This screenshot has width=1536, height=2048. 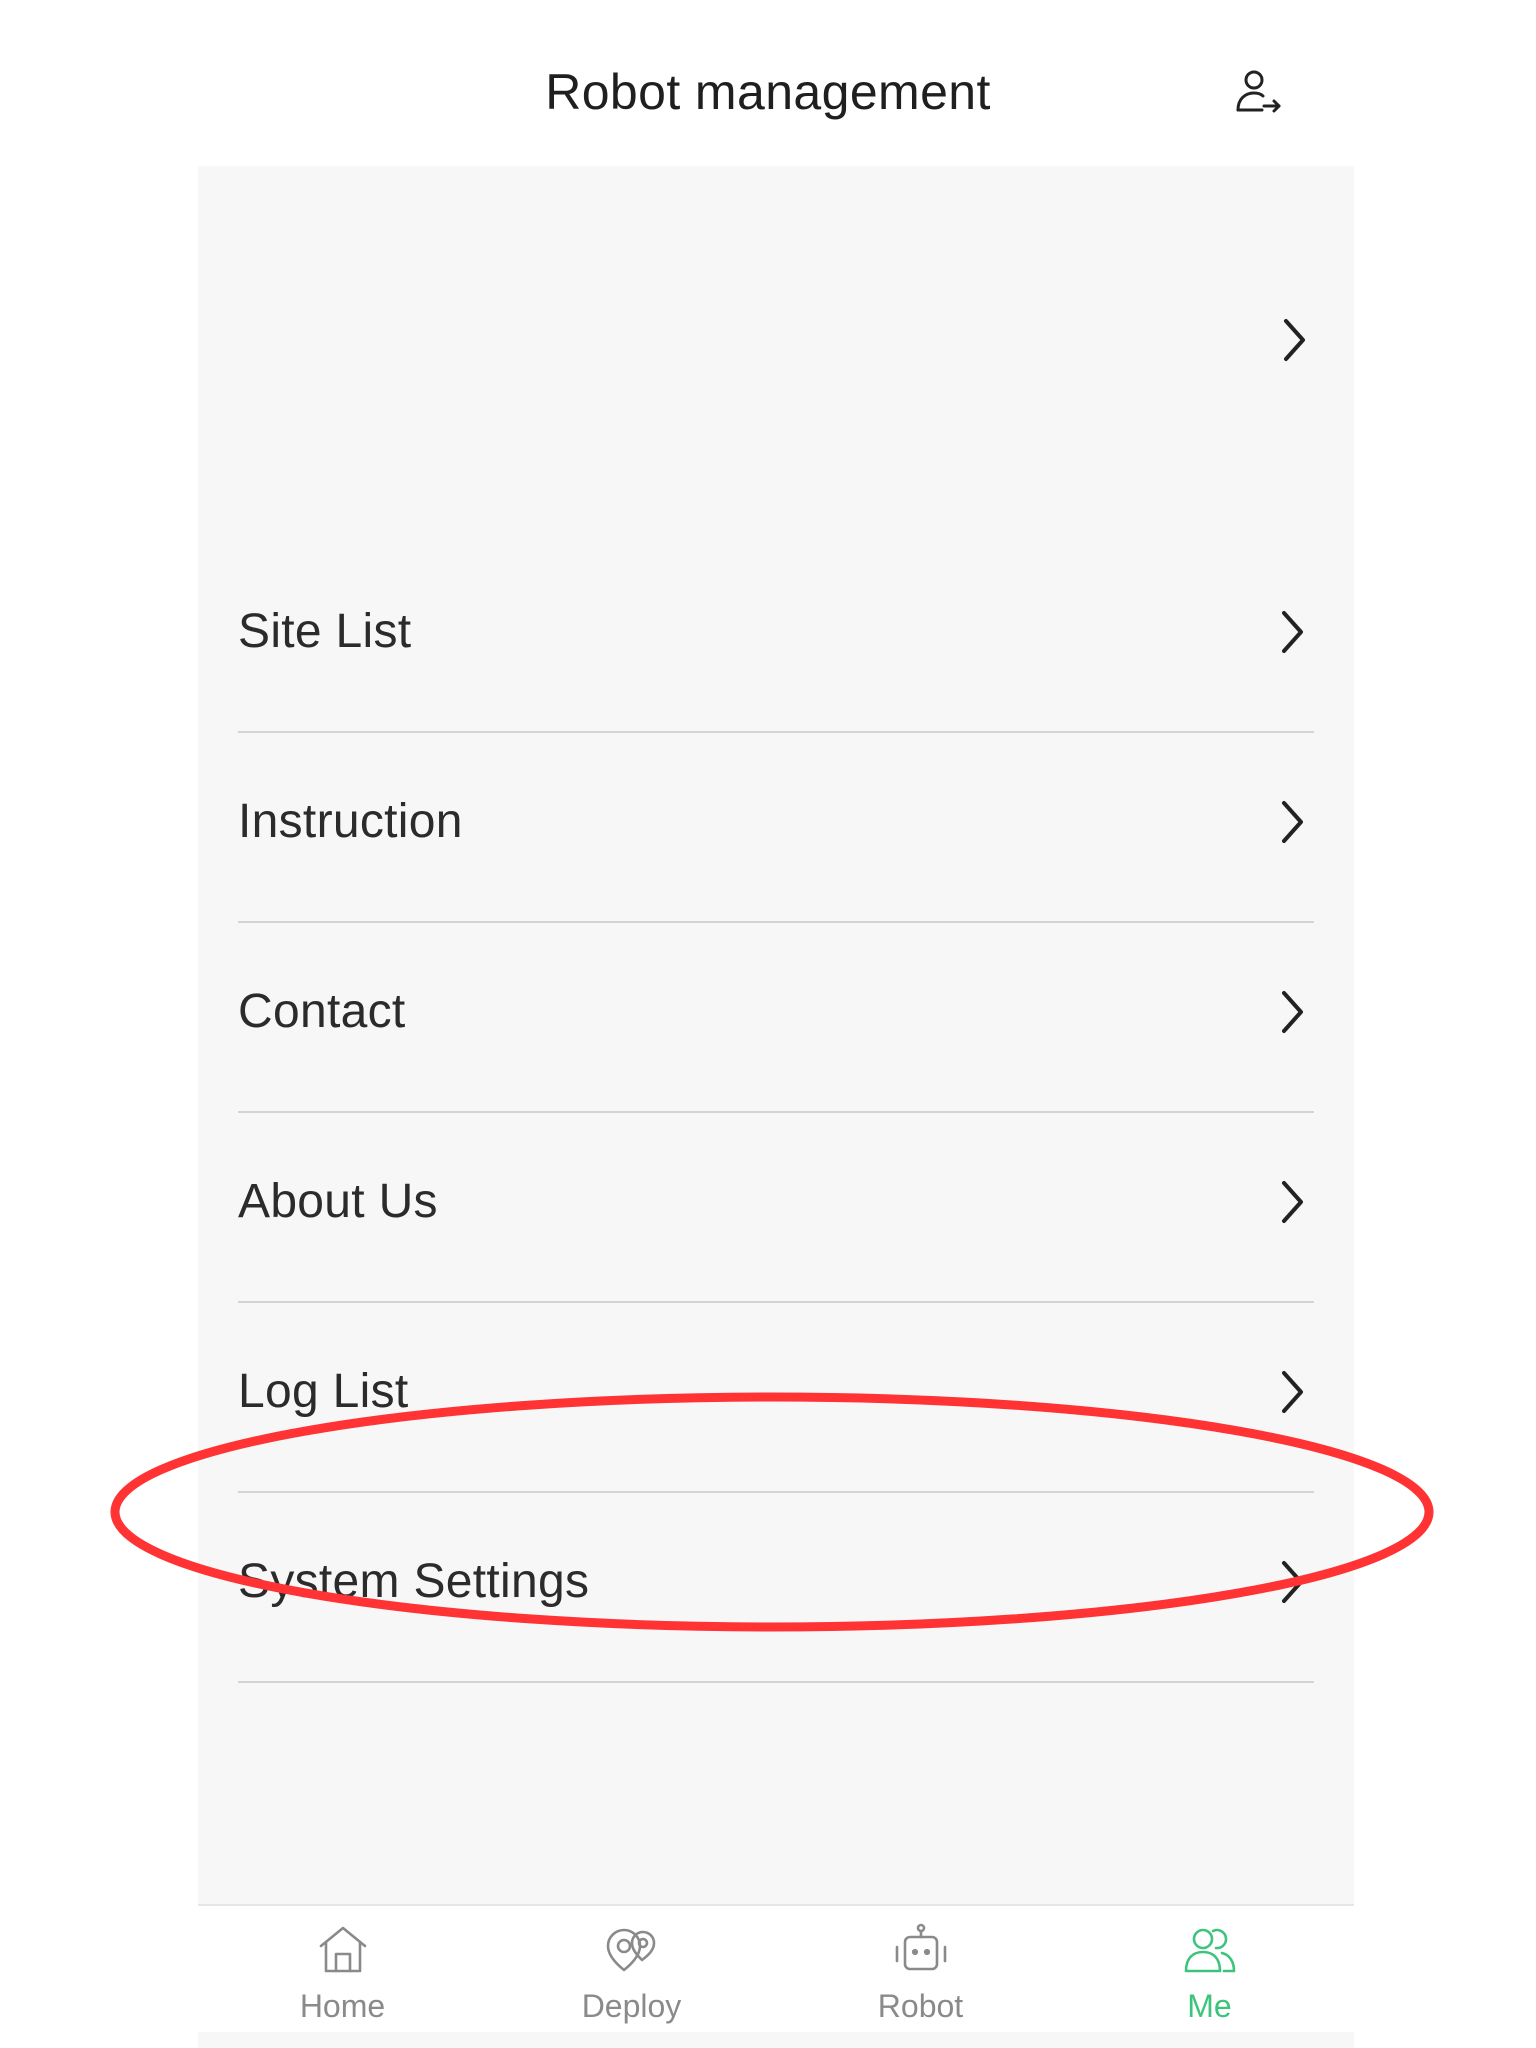 I want to click on tab-deploy: Deploy, so click(x=631, y=1969).